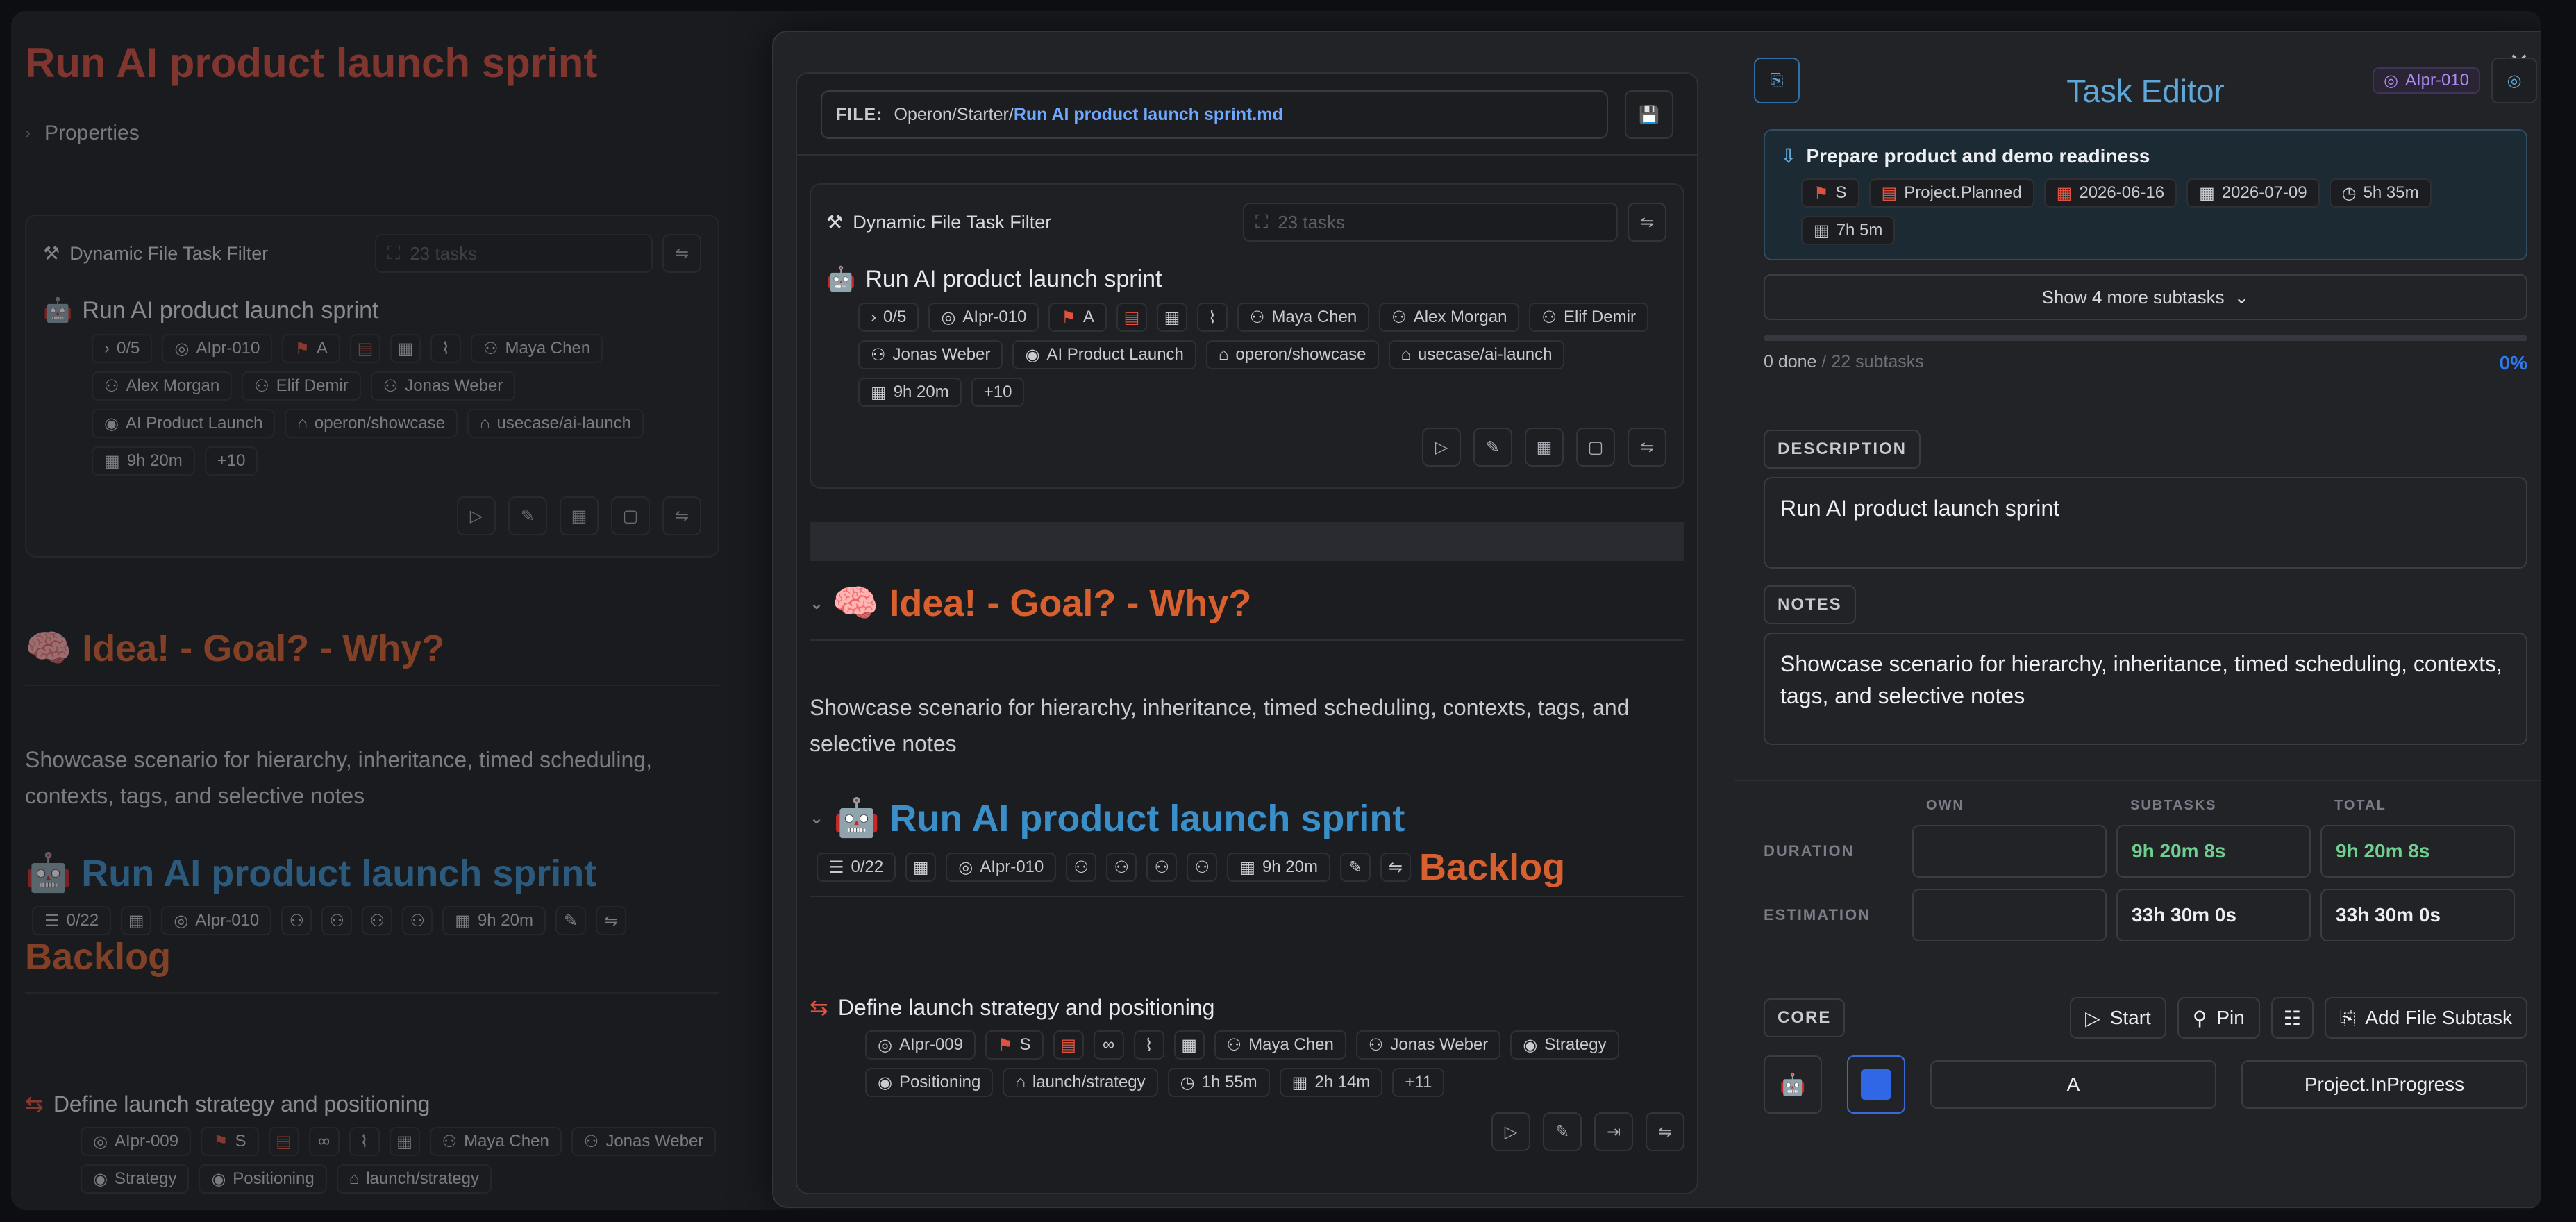  What do you see at coordinates (1876, 1084) in the screenshot?
I see `color-picker-button` at bounding box center [1876, 1084].